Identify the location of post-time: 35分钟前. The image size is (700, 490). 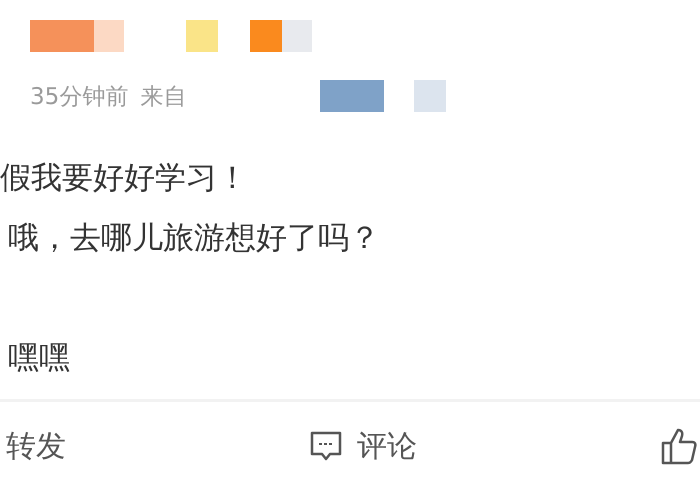
(79, 97).